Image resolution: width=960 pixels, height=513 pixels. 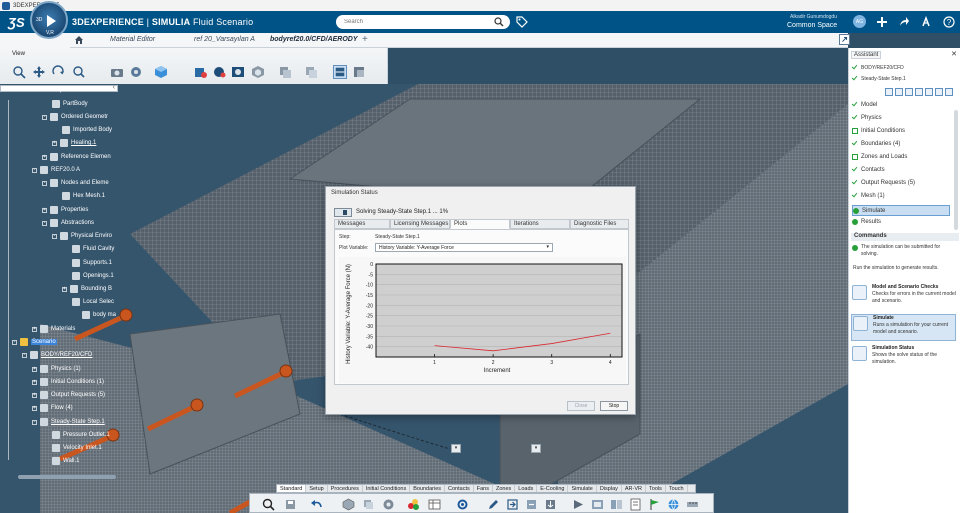 I want to click on close-icon: ✕, so click(x=954, y=54).